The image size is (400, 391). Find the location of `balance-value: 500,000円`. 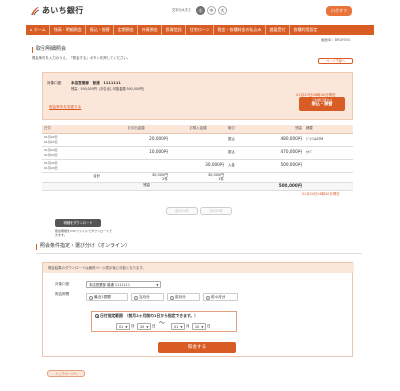

balance-value: 500,000円 is located at coordinates (276, 186).